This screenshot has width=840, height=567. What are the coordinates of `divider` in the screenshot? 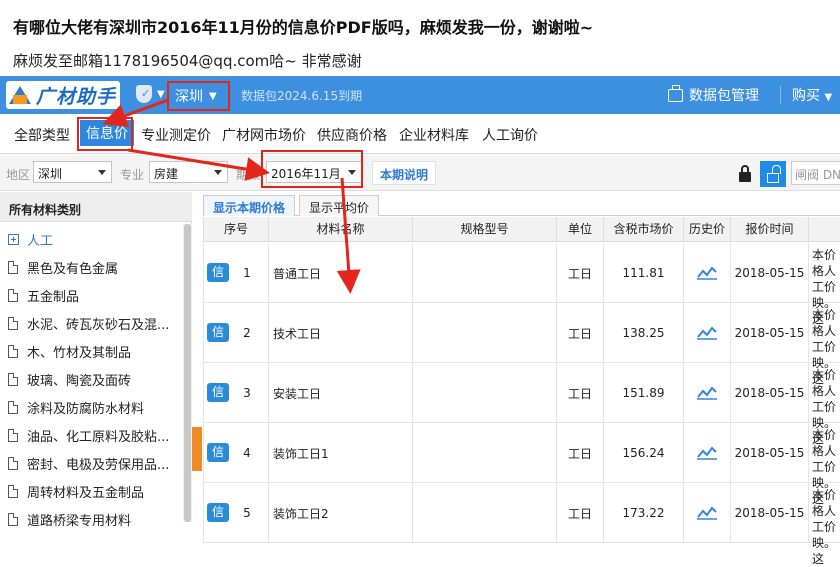 It's located at (780, 95).